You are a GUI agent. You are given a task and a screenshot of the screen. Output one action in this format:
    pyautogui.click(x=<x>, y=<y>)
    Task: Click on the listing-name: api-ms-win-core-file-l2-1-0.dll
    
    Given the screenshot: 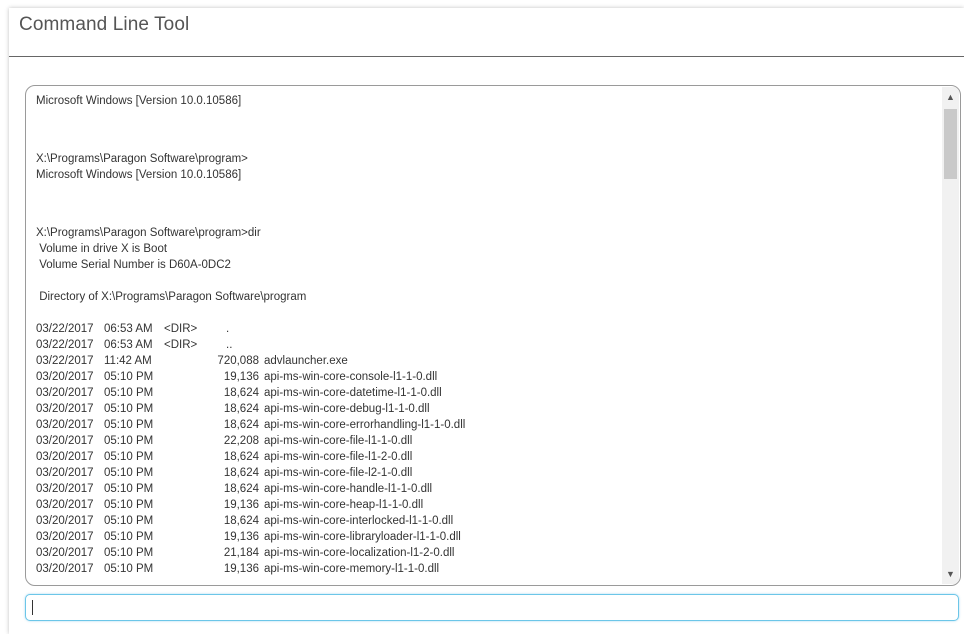 What is the action you would take?
    pyautogui.click(x=338, y=473)
    